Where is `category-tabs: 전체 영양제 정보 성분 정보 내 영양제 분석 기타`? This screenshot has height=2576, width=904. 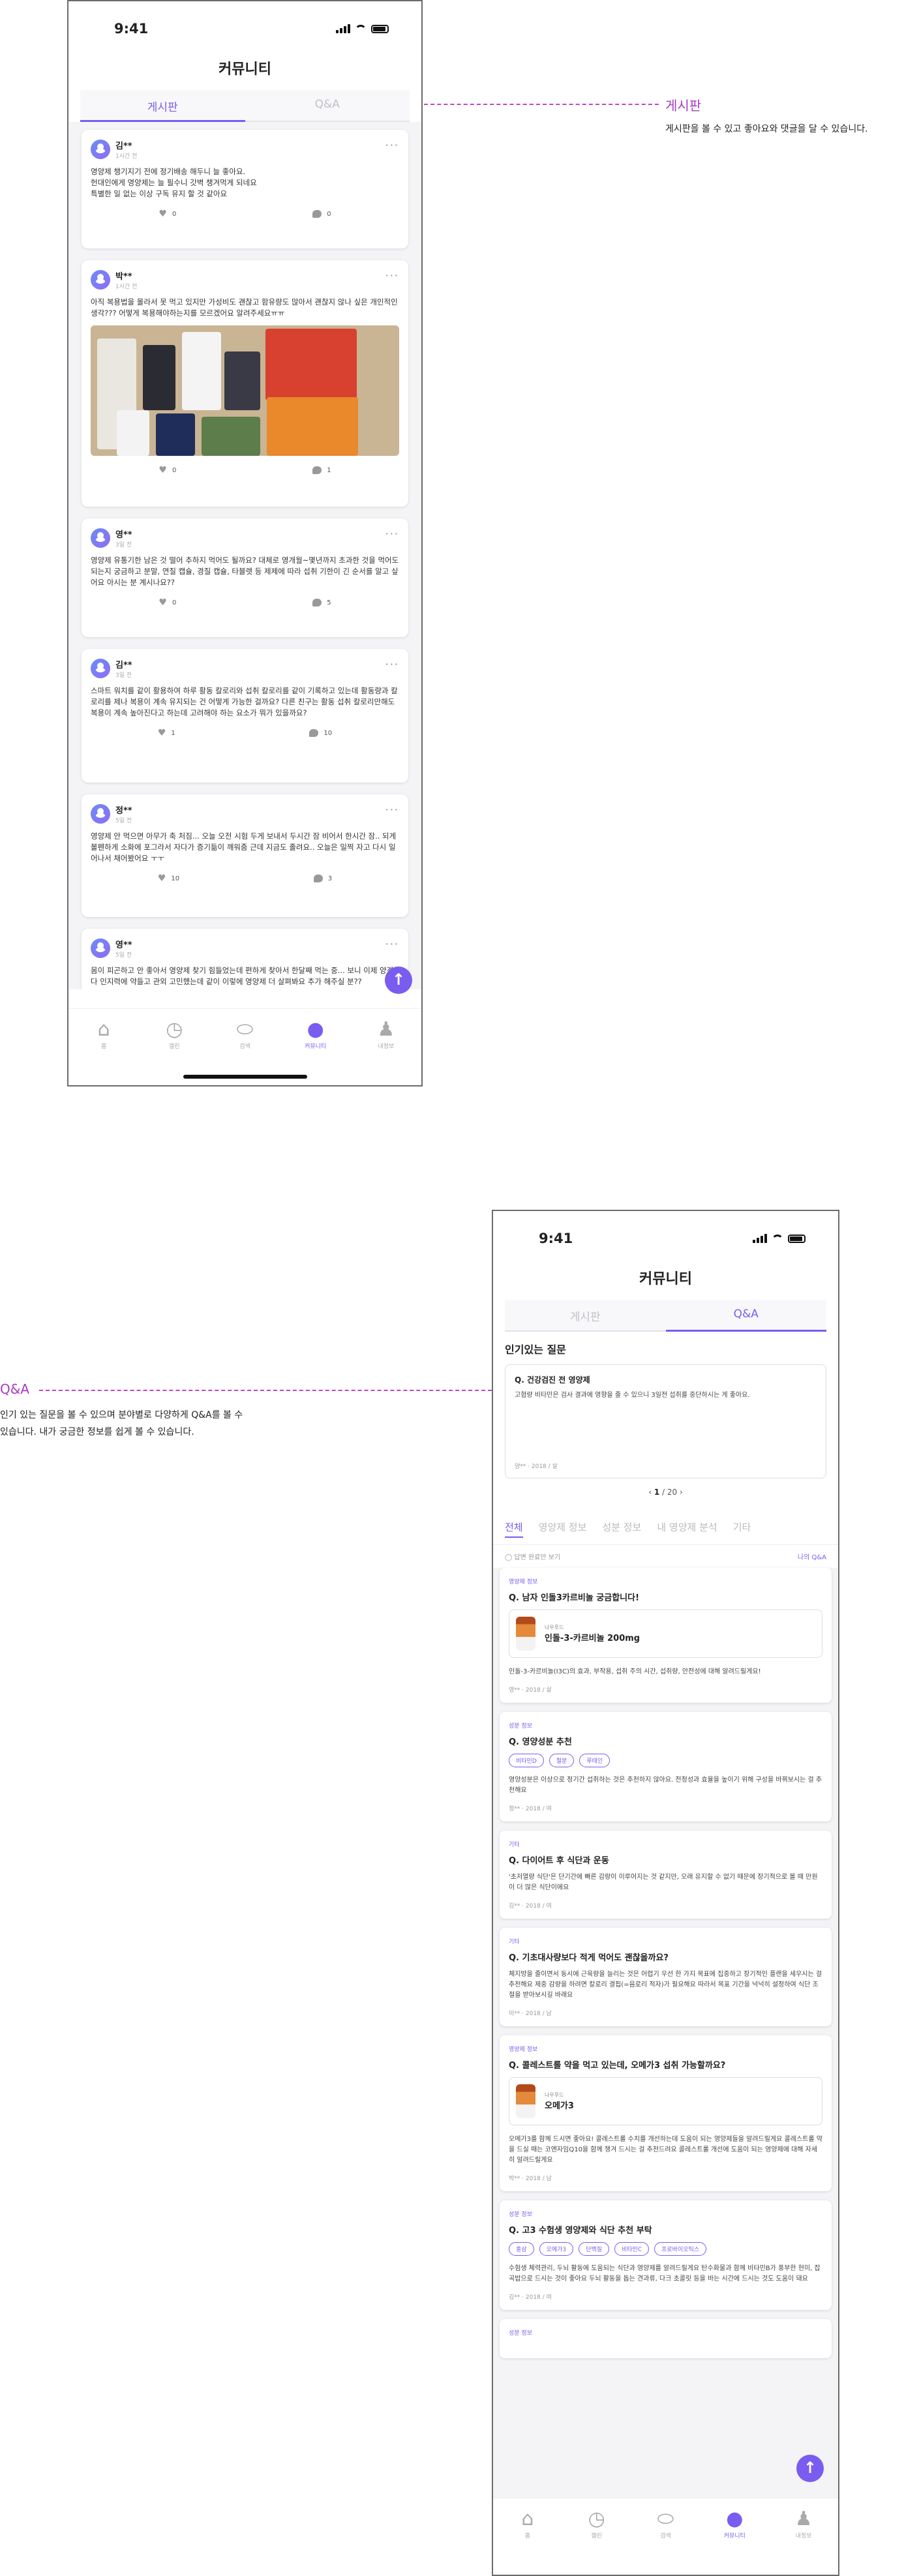
category-tabs: 전체 영양제 정보 성분 정보 내 영양제 분석 기타 is located at coordinates (665, 1525).